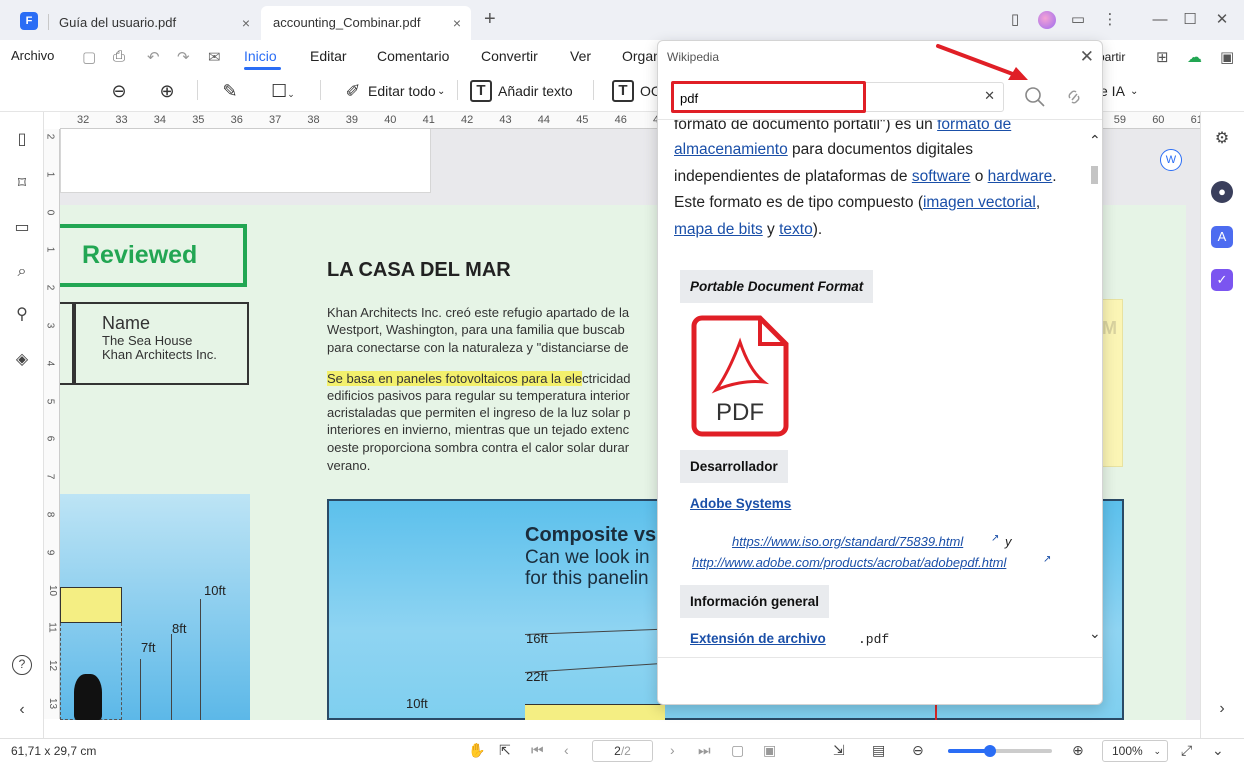 This screenshot has width=1244, height=766. I want to click on ruler-tick-label: 3, so click(50, 325).